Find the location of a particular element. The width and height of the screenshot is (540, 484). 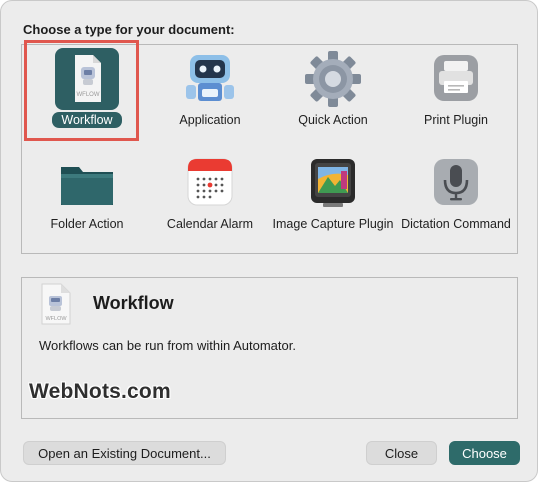

selection-highlight is located at coordinates (81, 90).